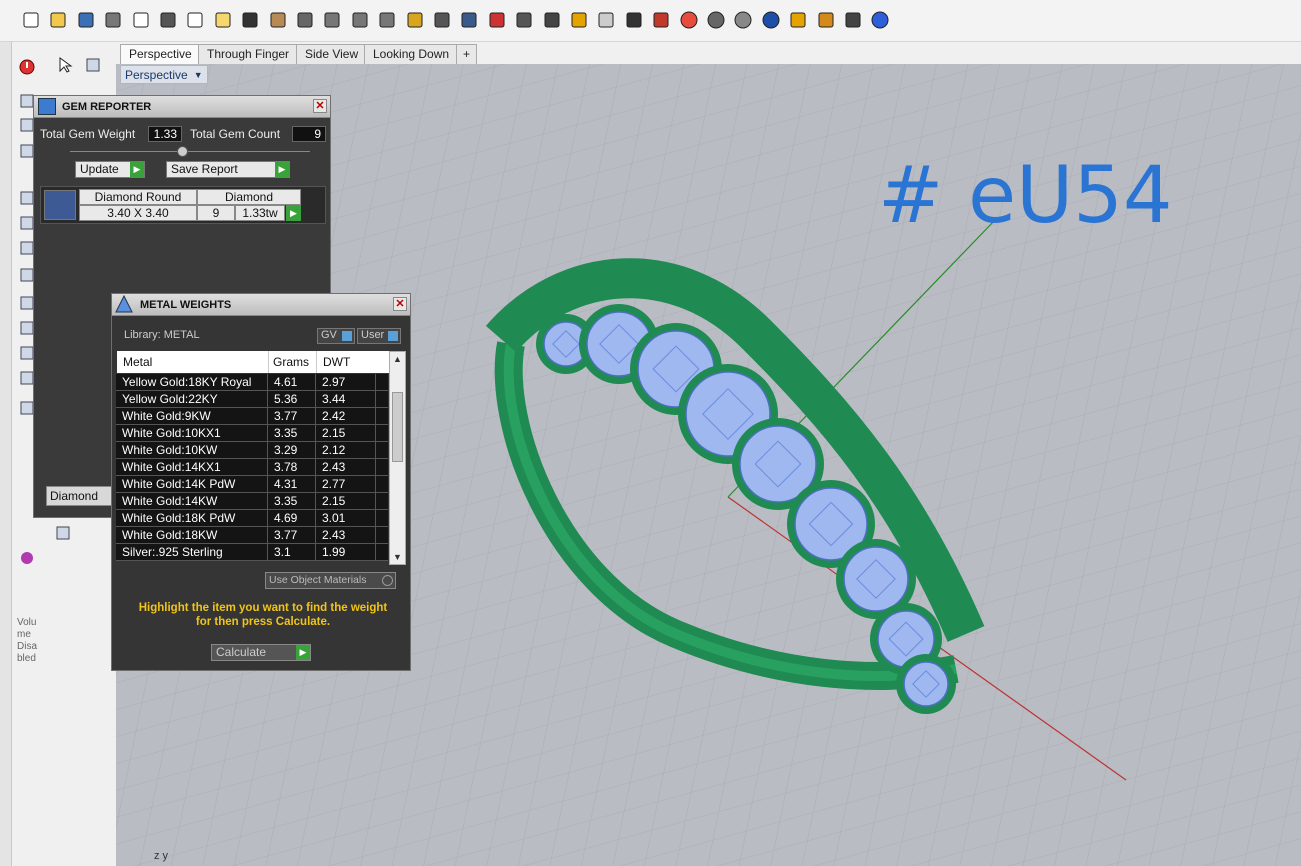  I want to click on tools-icon, so click(798, 20).